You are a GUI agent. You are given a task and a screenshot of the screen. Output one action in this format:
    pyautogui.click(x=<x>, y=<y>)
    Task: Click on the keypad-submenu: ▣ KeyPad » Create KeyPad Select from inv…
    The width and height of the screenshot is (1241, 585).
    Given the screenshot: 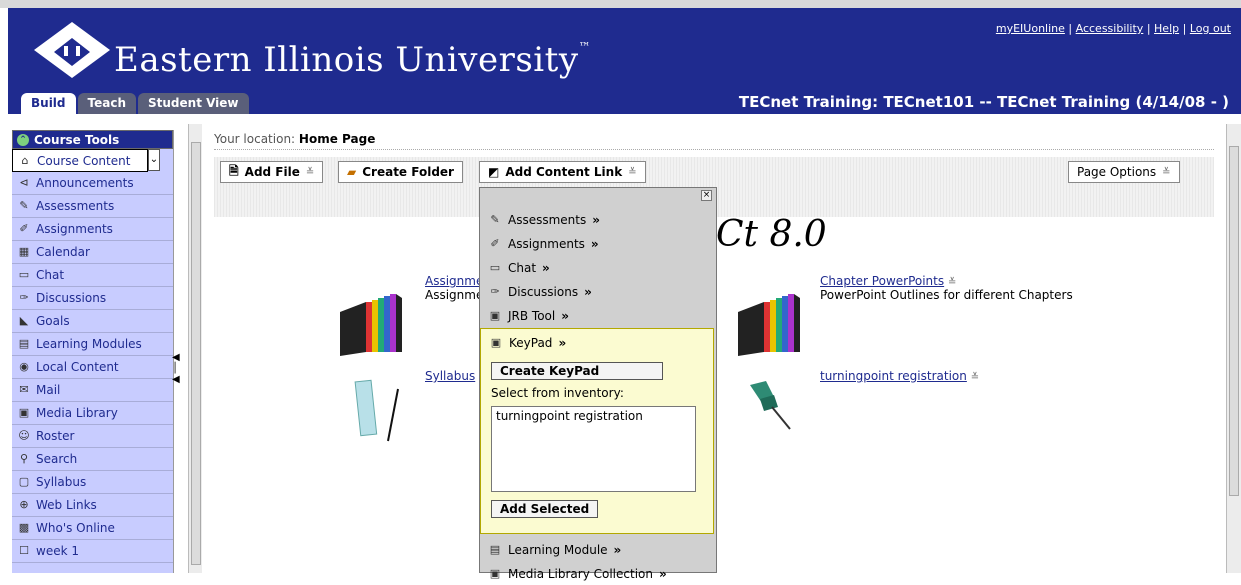 What is the action you would take?
    pyautogui.click(x=597, y=431)
    